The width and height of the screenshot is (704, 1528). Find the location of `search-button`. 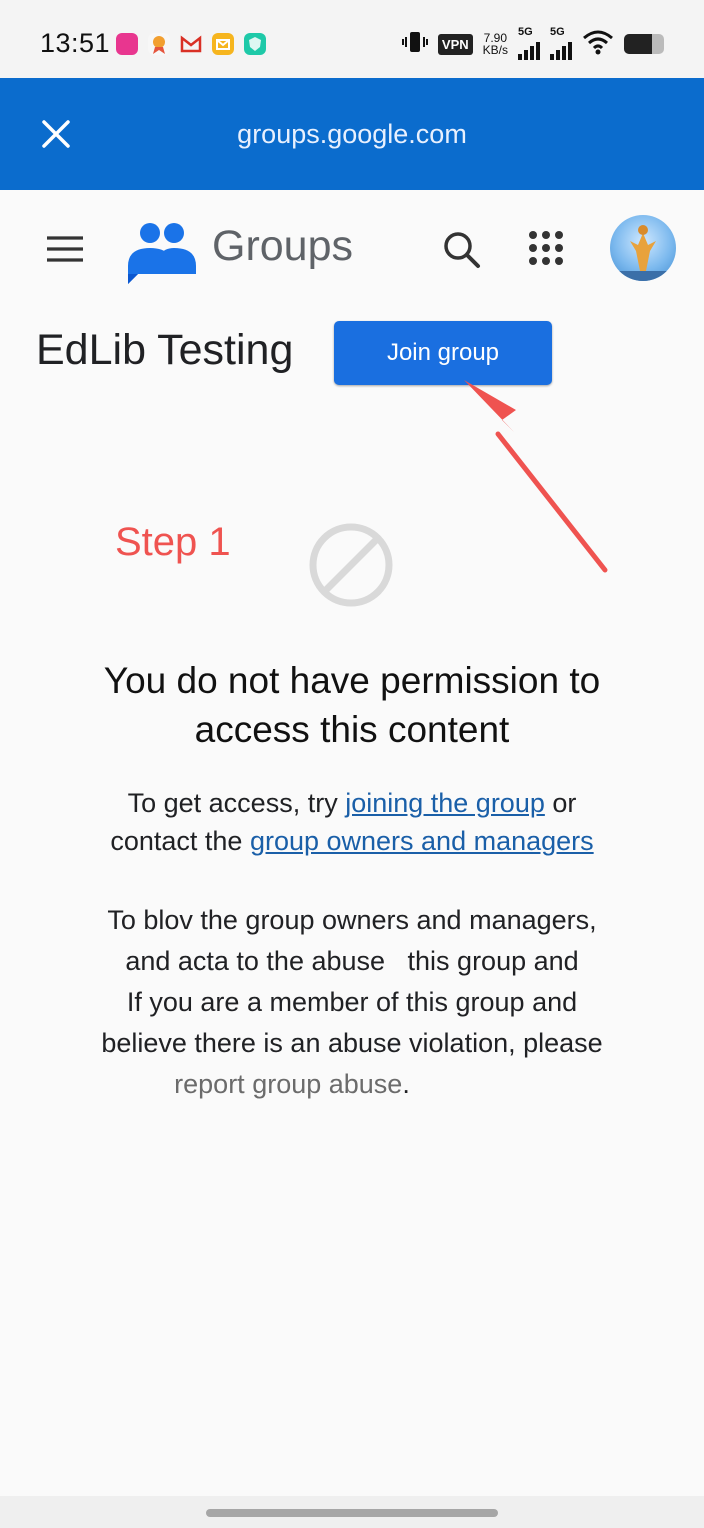

search-button is located at coordinates (462, 250).